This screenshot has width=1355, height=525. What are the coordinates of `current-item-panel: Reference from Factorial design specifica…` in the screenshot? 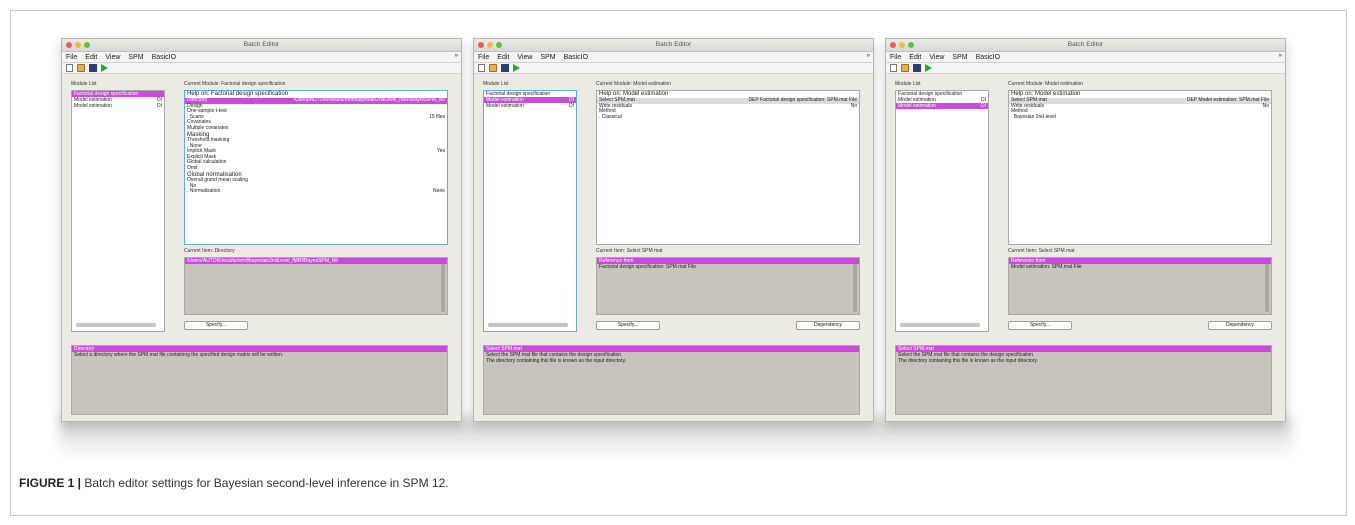 It's located at (728, 286).